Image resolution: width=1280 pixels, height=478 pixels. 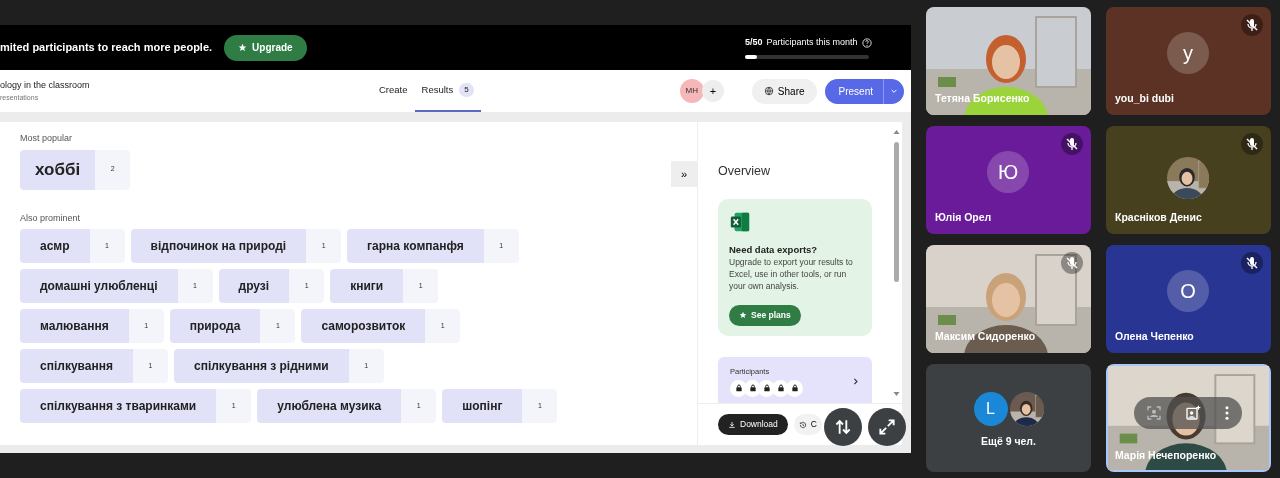 What do you see at coordinates (415, 246) in the screenshot?
I see `word-label: гарна компанфя` at bounding box center [415, 246].